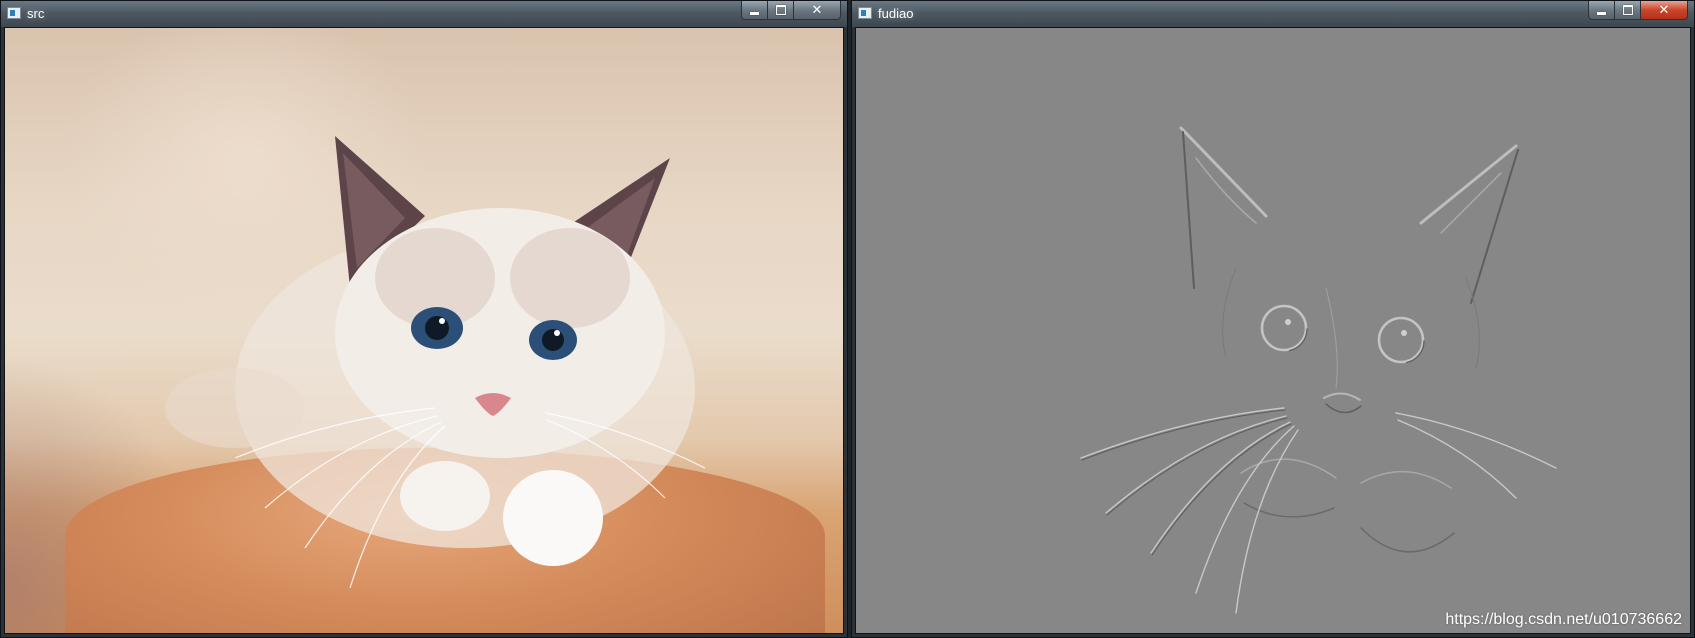 The height and width of the screenshot is (638, 1695). What do you see at coordinates (1563, 619) in the screenshot?
I see `watermark-text: https://blog.csdn.net/u010736662` at bounding box center [1563, 619].